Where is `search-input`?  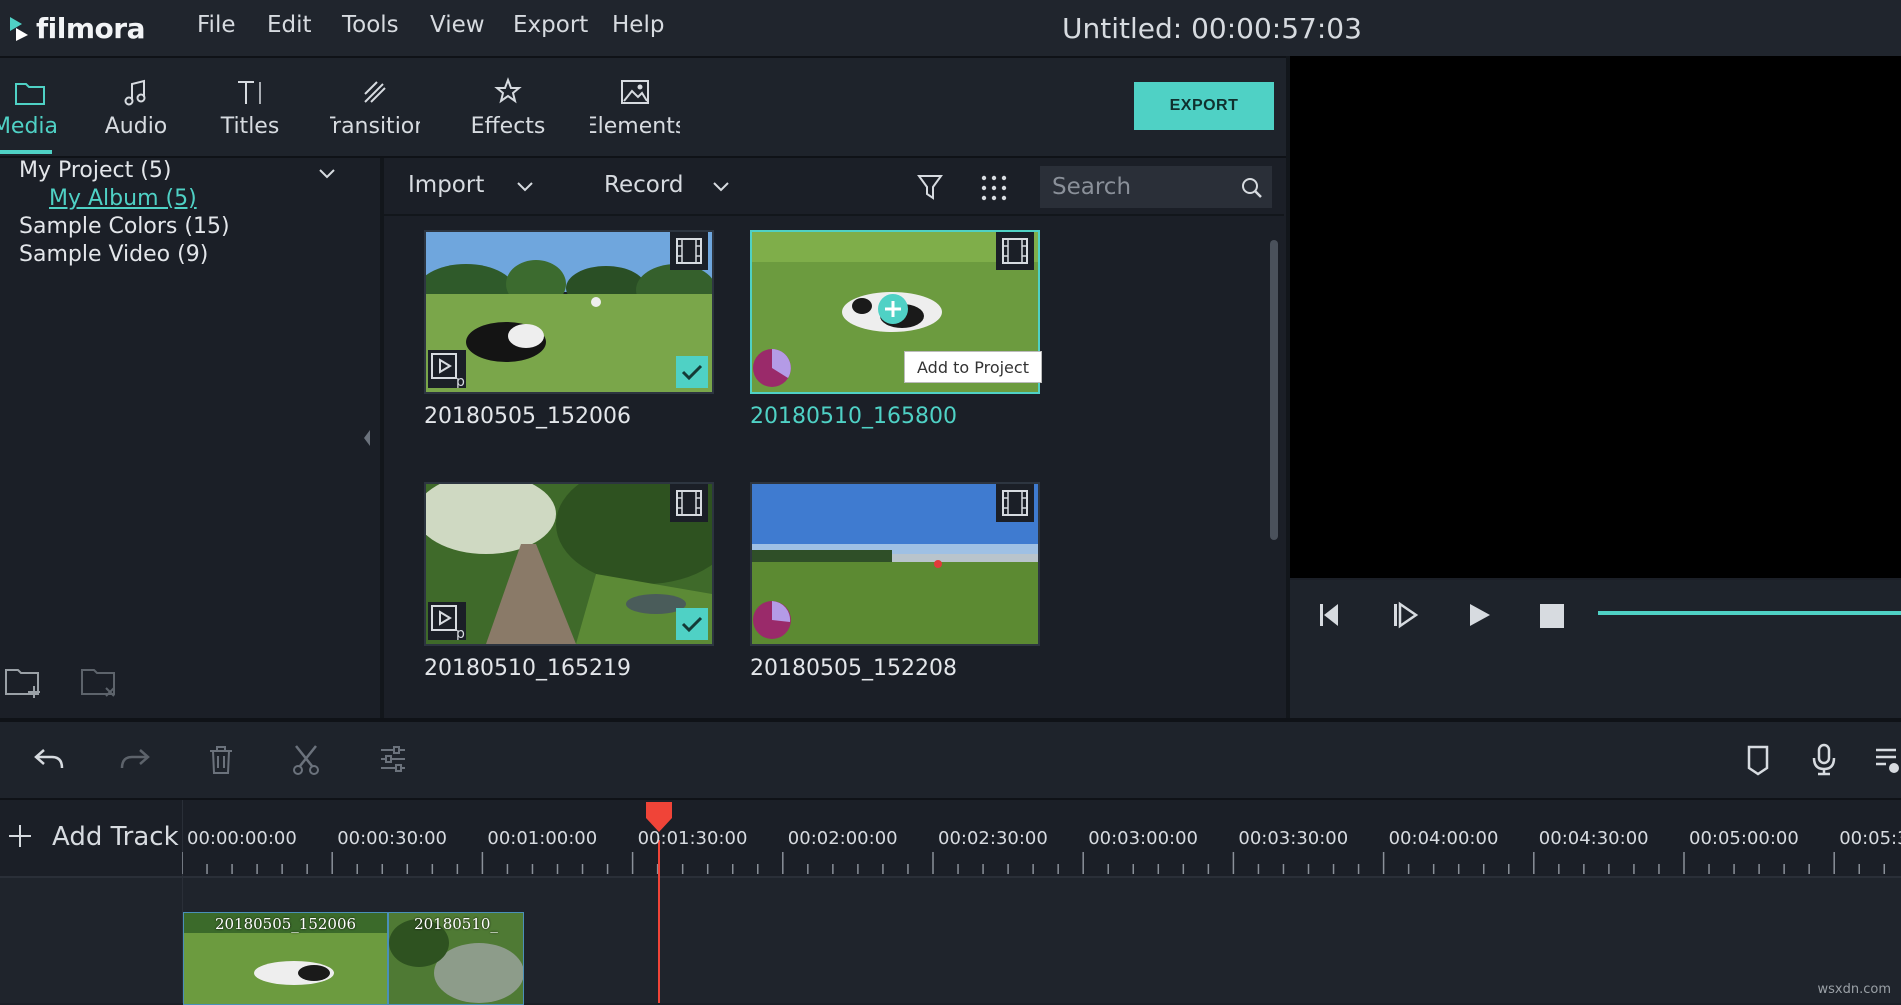 search-input is located at coordinates (1142, 187).